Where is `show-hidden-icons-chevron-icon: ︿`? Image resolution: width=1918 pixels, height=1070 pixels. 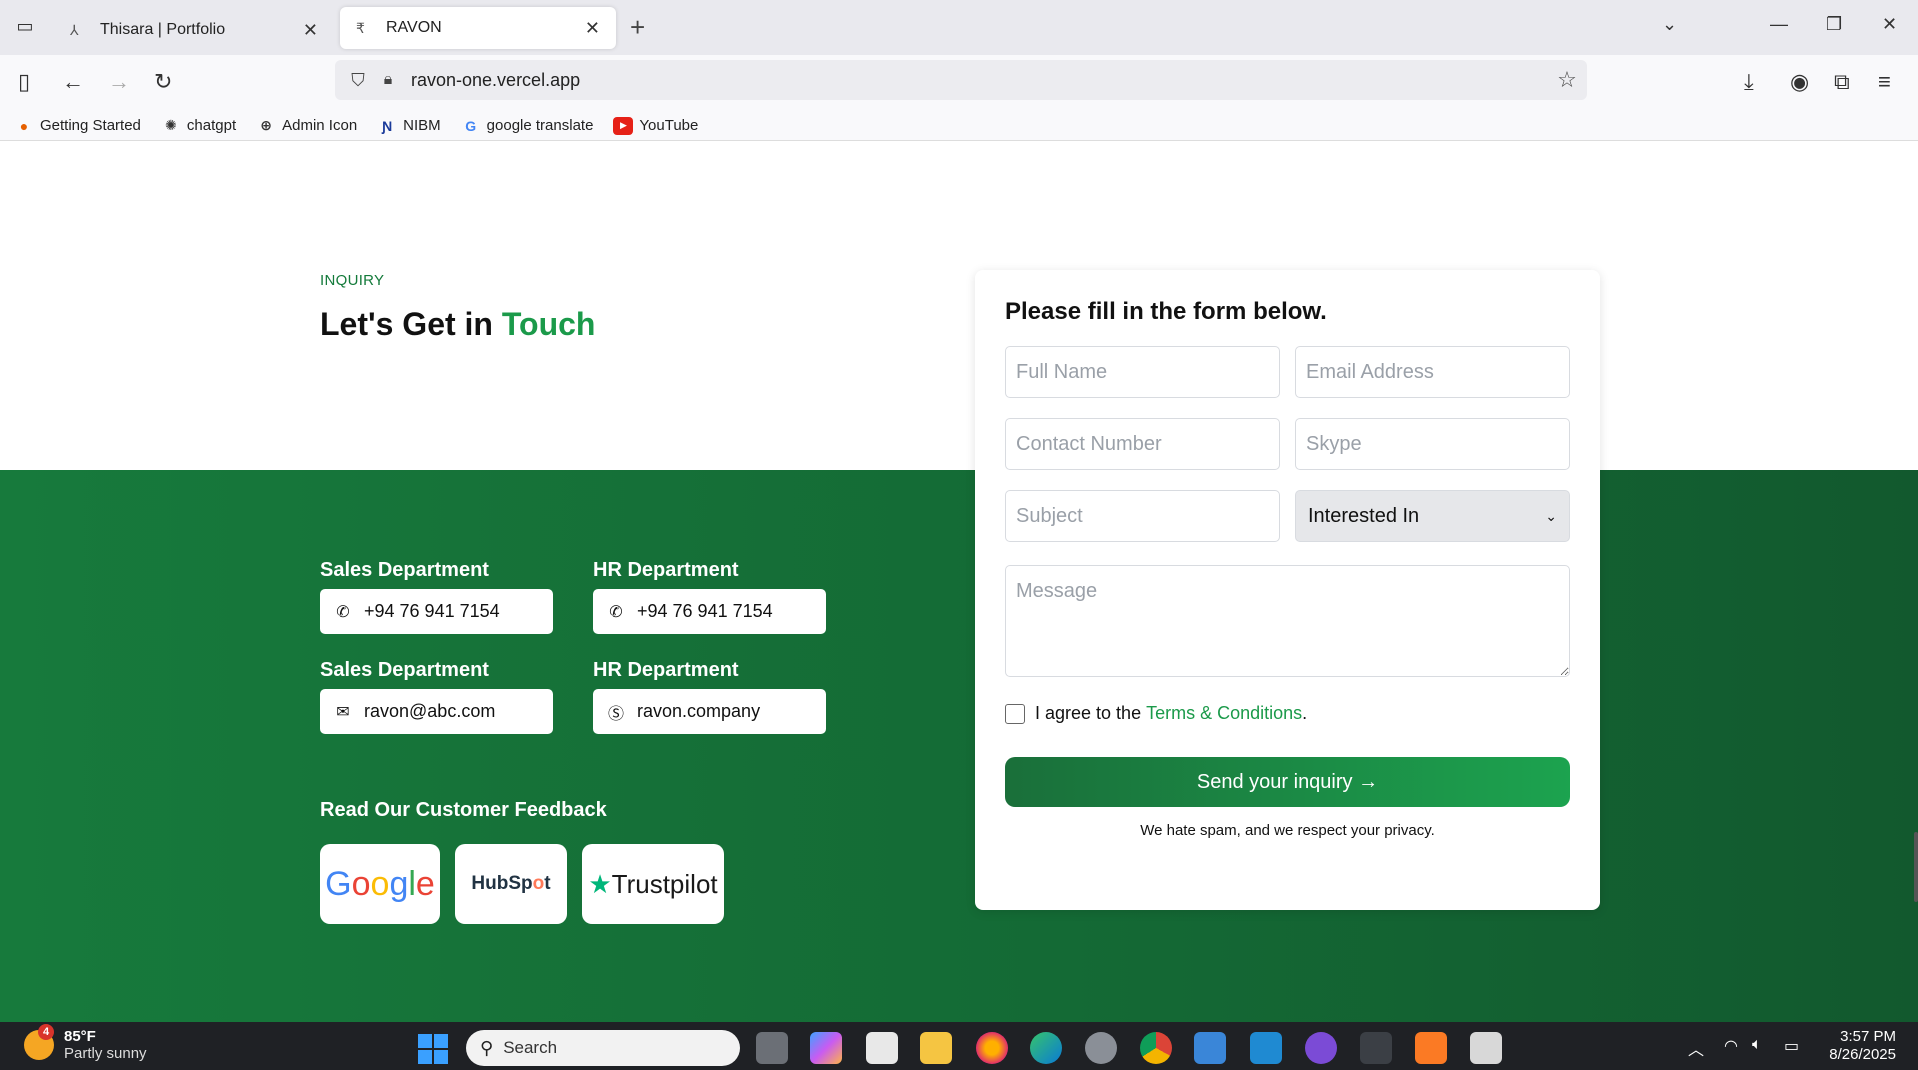
show-hidden-icons-chevron-icon: ︿ is located at coordinates (1696, 1048).